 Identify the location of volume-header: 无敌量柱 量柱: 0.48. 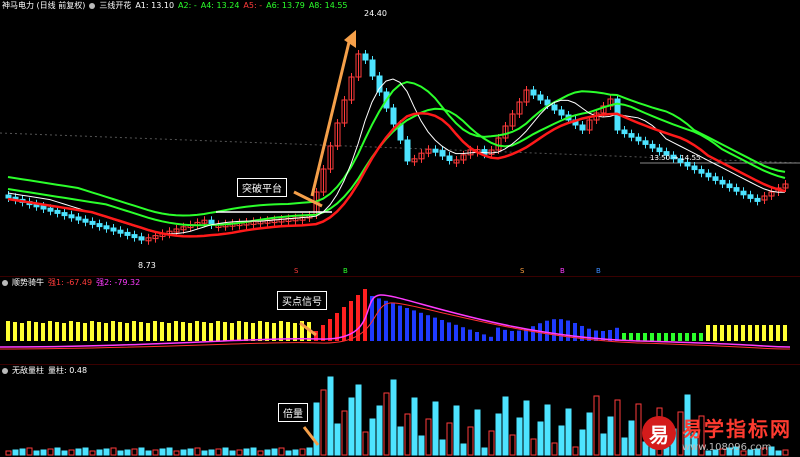
(44, 371).